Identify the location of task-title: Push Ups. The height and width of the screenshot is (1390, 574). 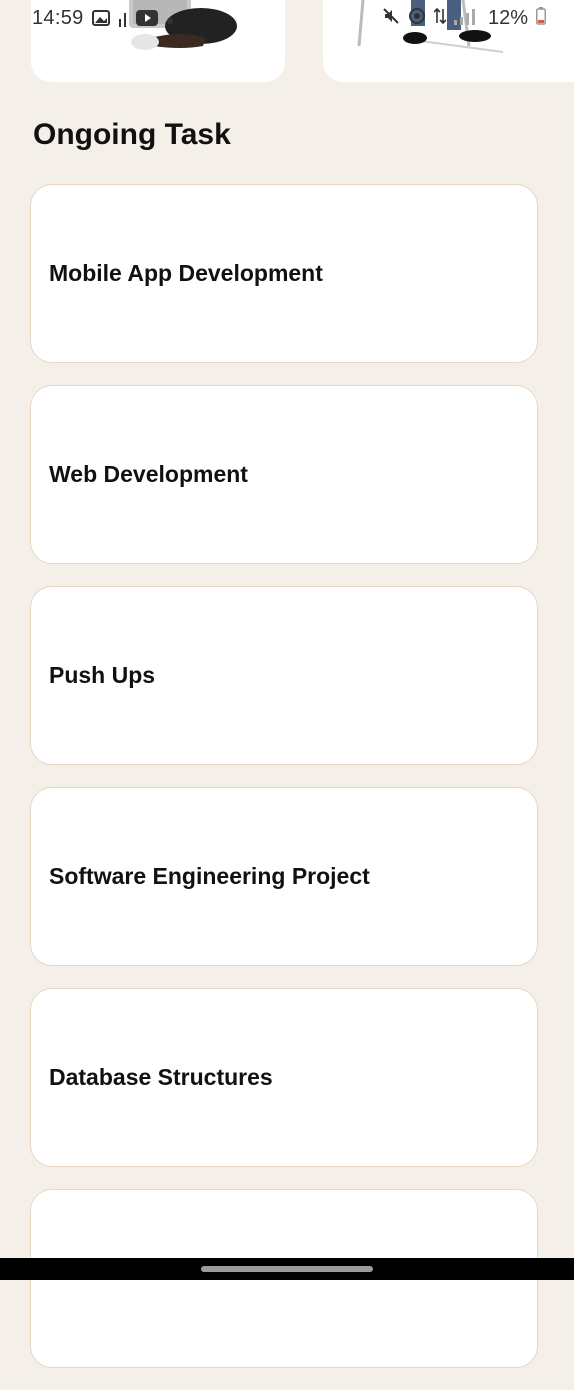
(102, 675).